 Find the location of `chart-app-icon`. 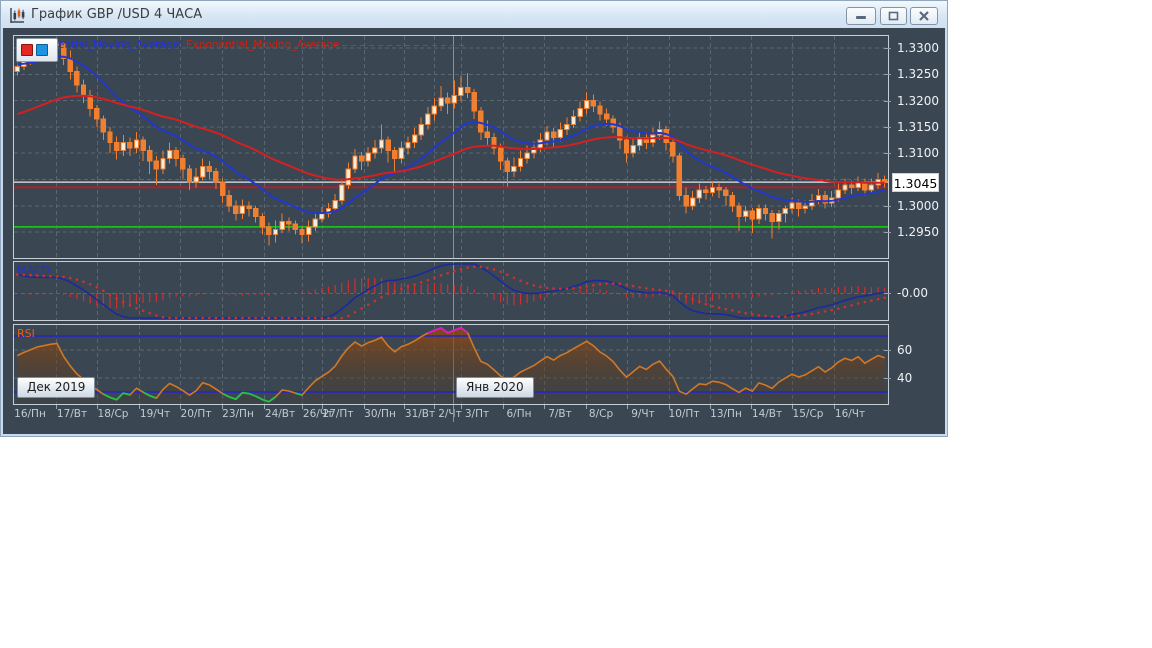

chart-app-icon is located at coordinates (17, 15).